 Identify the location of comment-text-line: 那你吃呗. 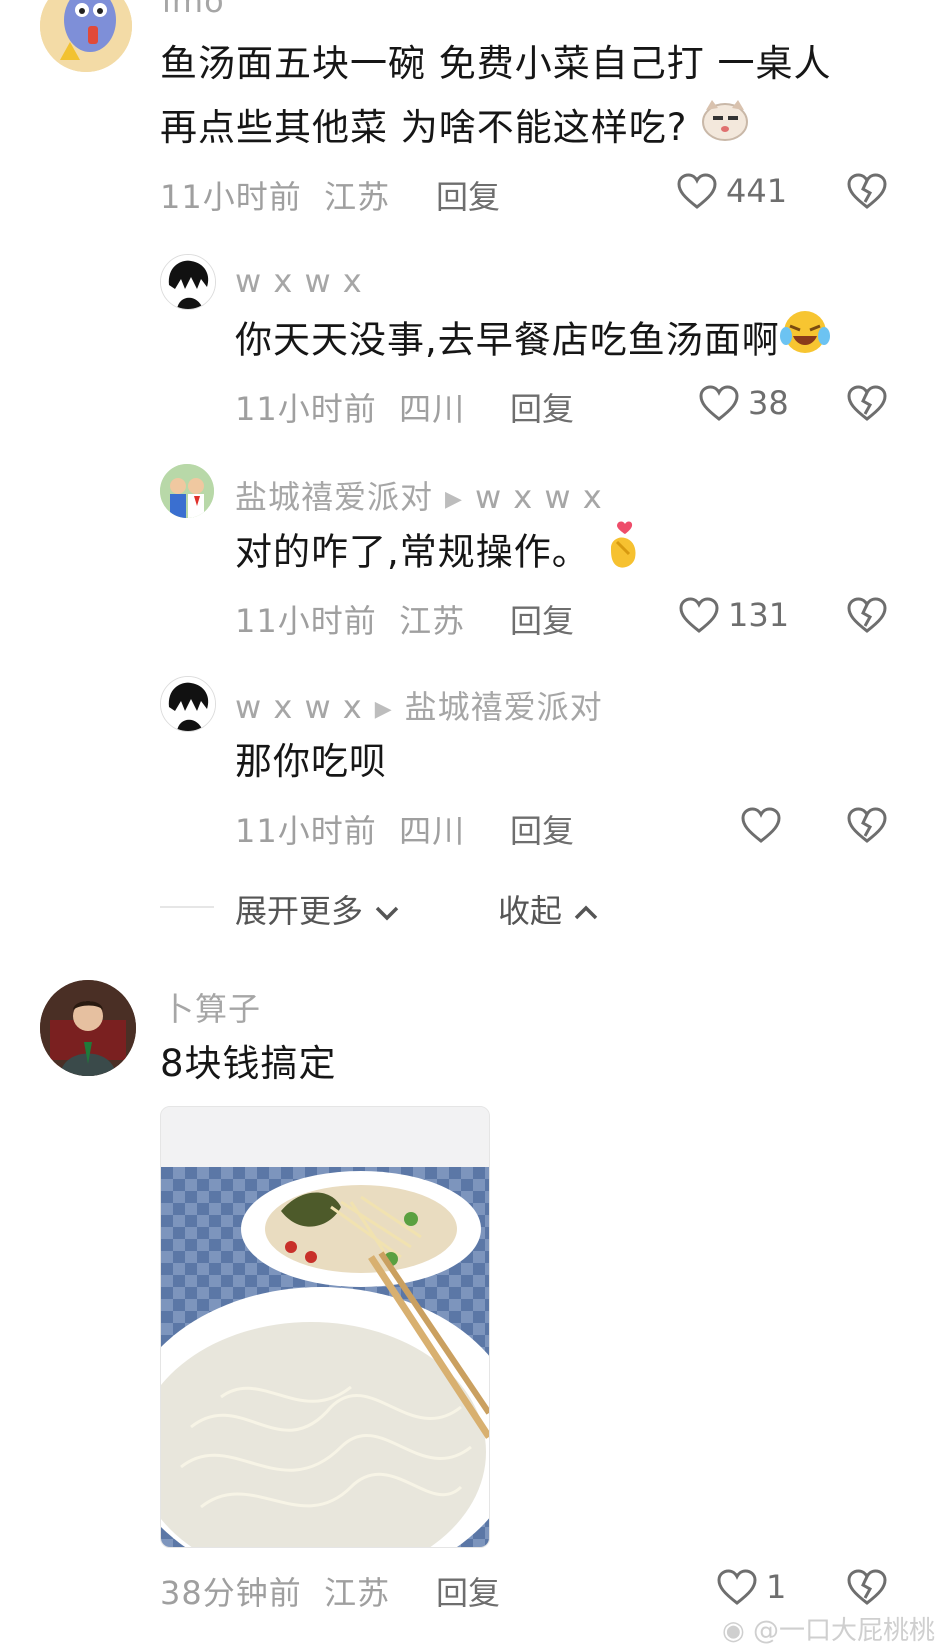
(311, 761).